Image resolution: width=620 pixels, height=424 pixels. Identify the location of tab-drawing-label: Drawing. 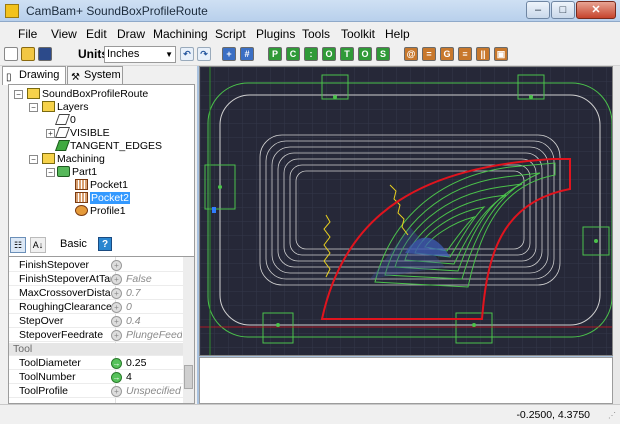
(39, 75).